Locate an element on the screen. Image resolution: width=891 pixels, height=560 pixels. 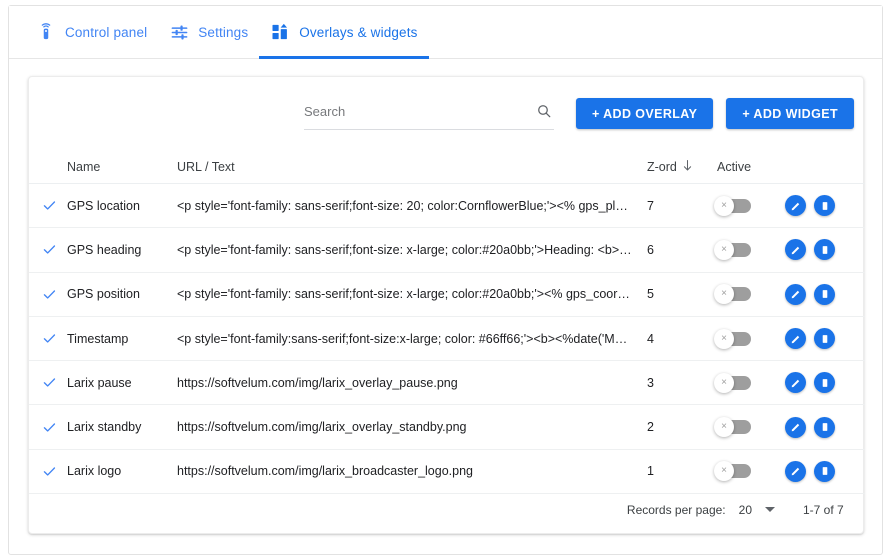
tune-sliders-icon is located at coordinates (179, 32).